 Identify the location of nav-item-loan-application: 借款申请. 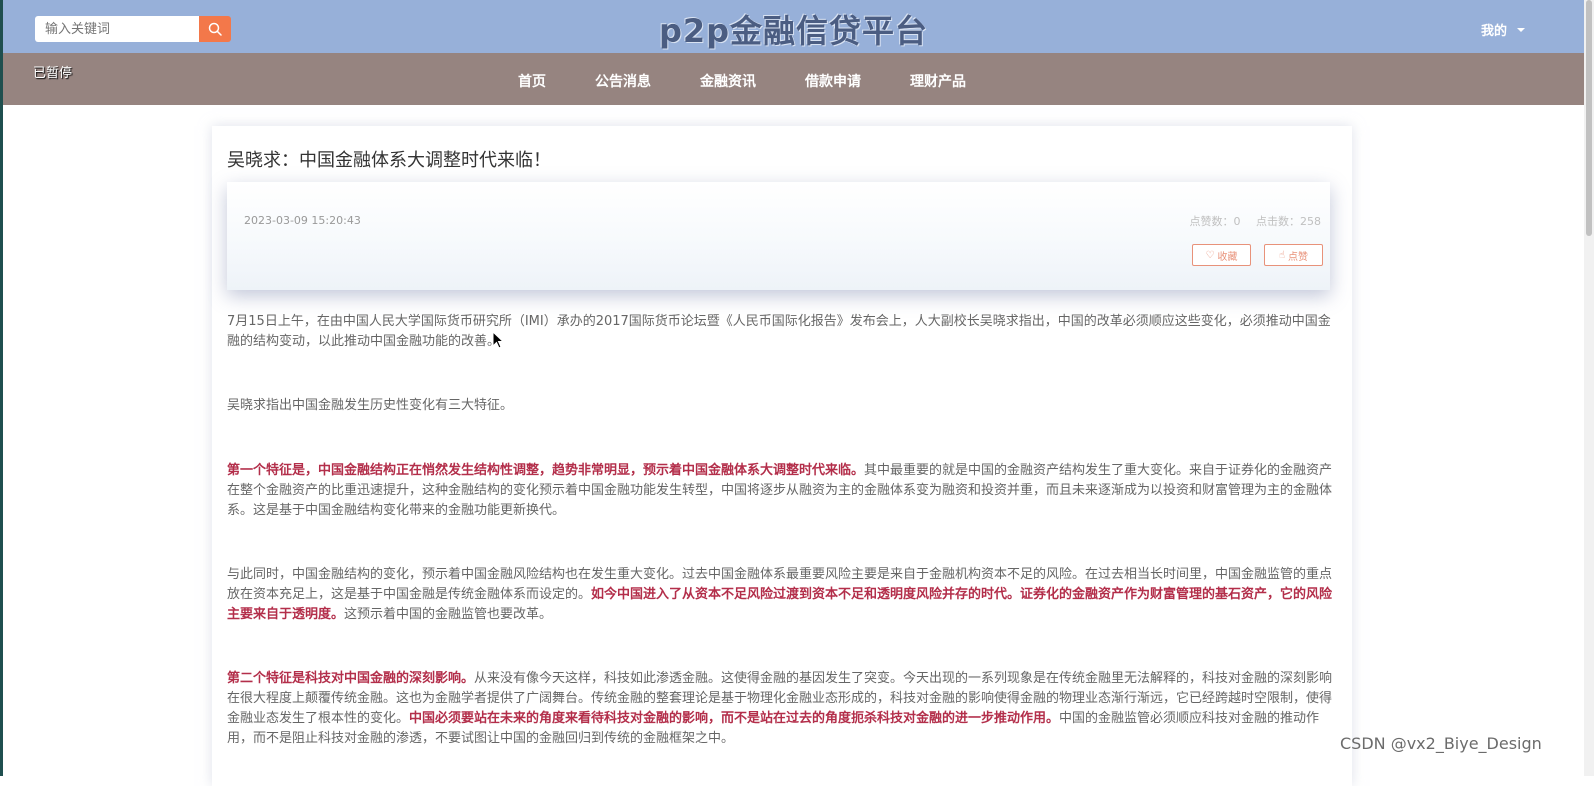
(833, 81).